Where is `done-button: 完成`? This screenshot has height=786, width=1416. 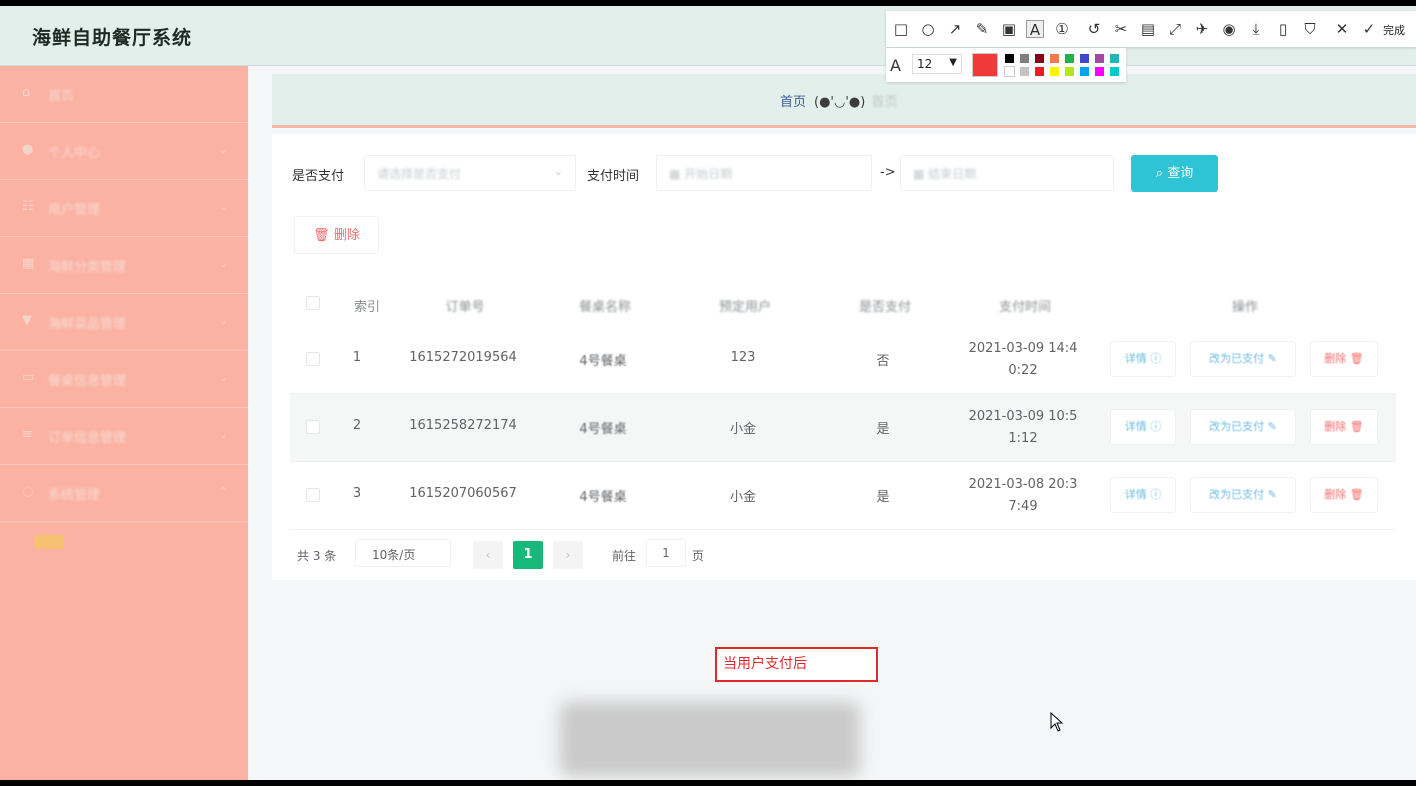
done-button: 完成 is located at coordinates (1394, 30).